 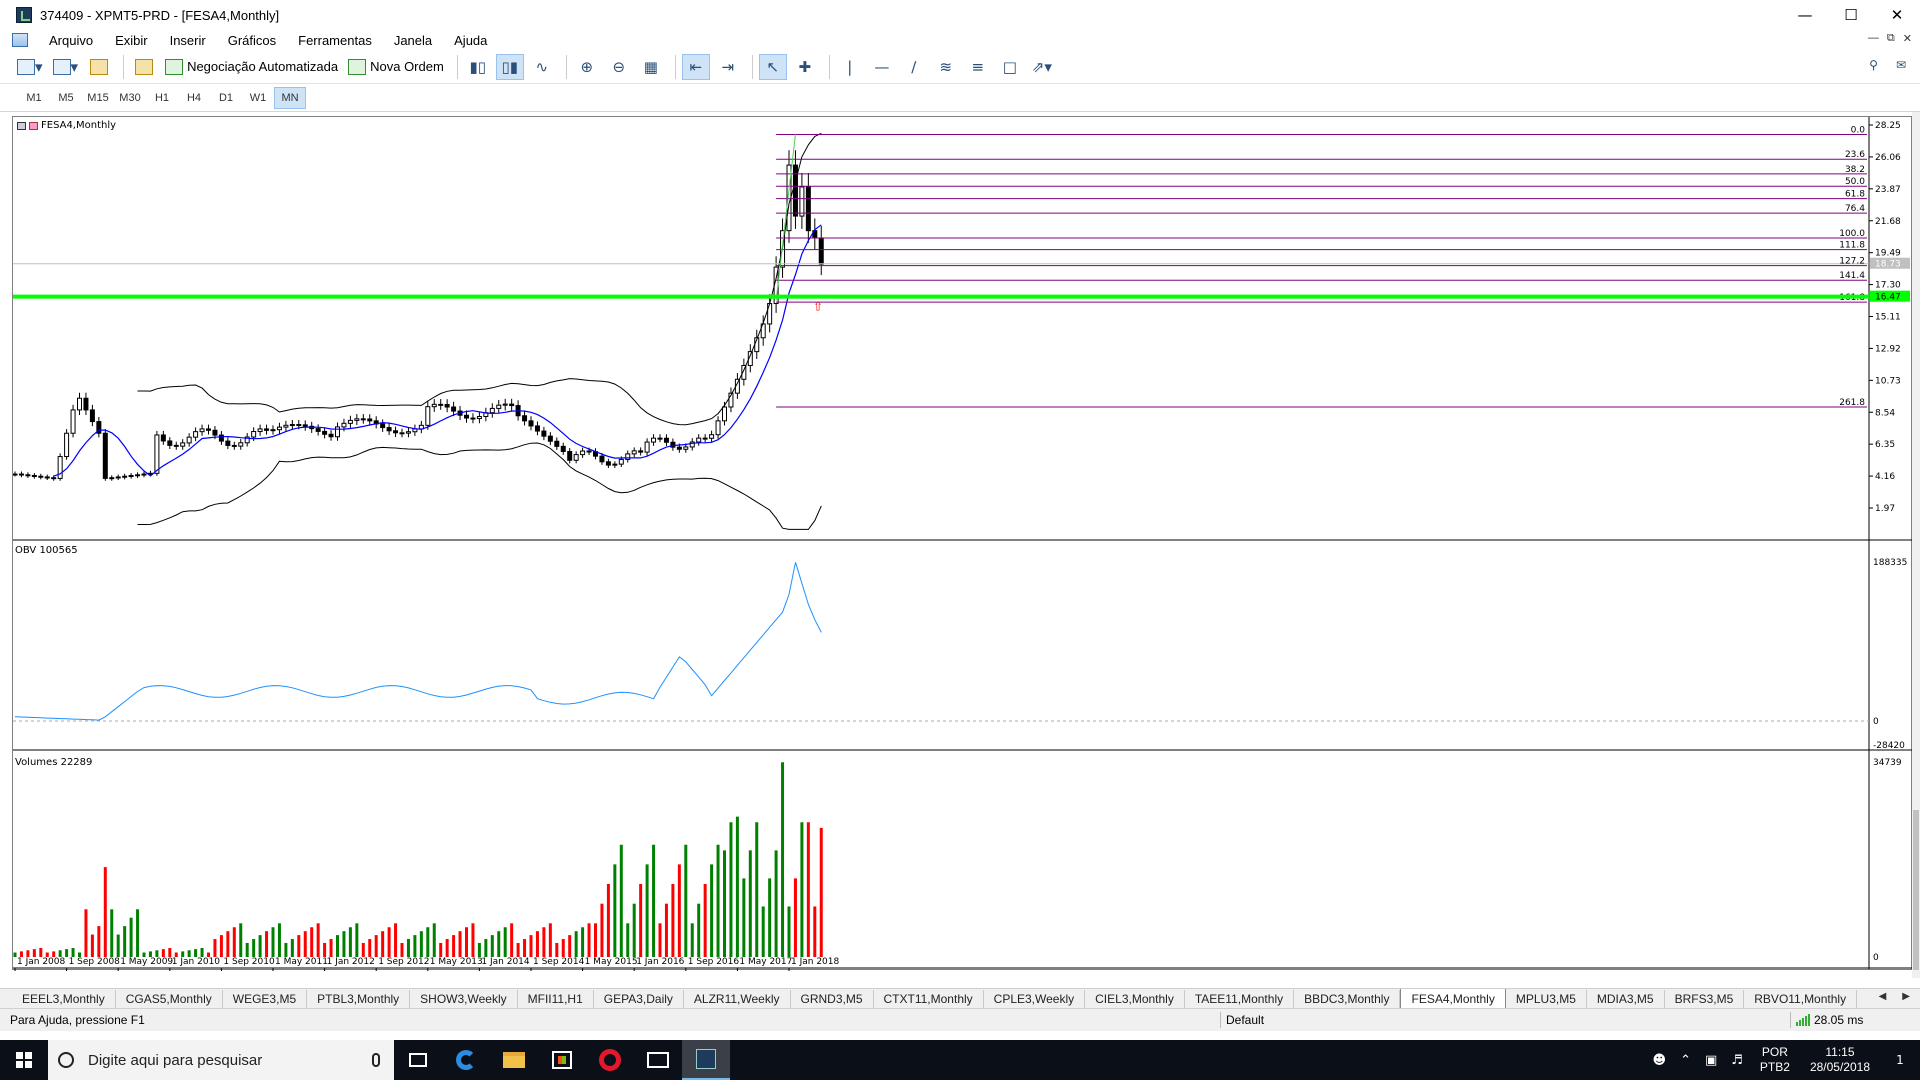 I want to click on timeframe-w1: W1, so click(x=258, y=98).